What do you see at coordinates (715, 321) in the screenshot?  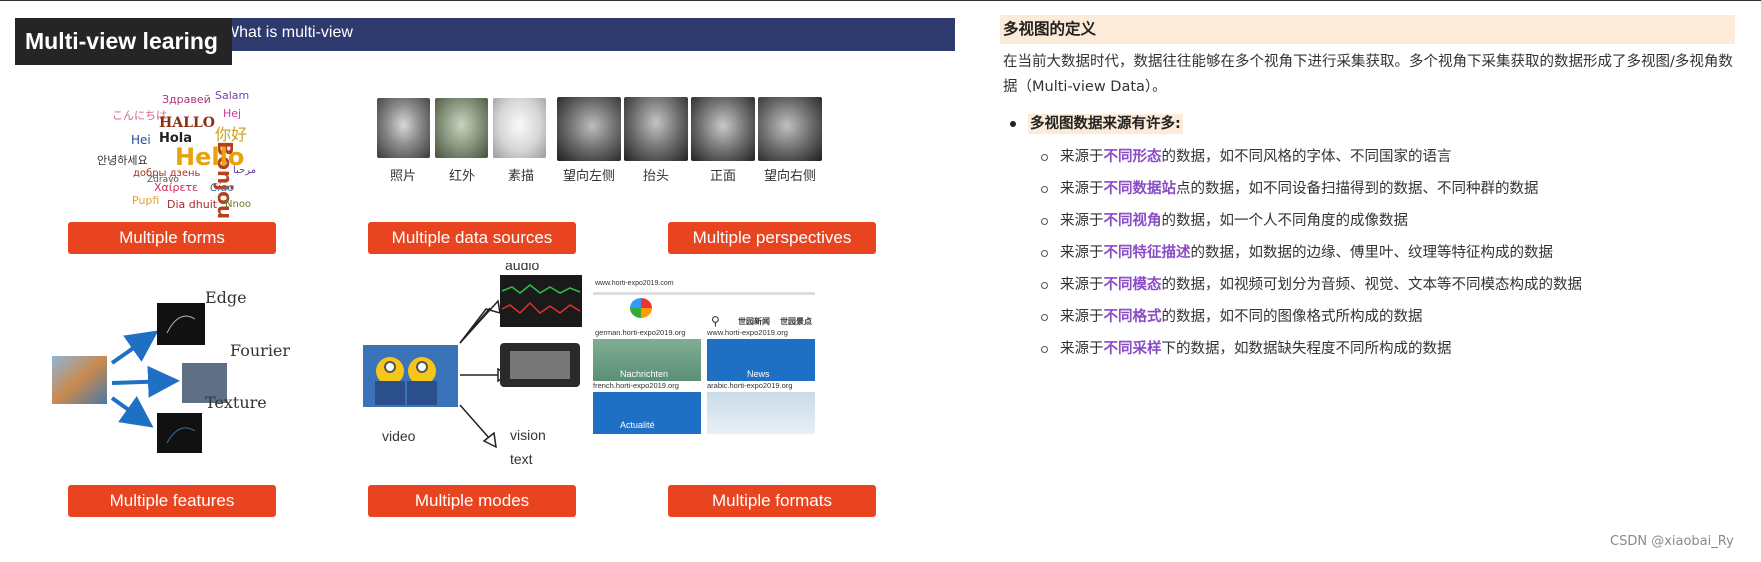 I see `search-icon: ⚲` at bounding box center [715, 321].